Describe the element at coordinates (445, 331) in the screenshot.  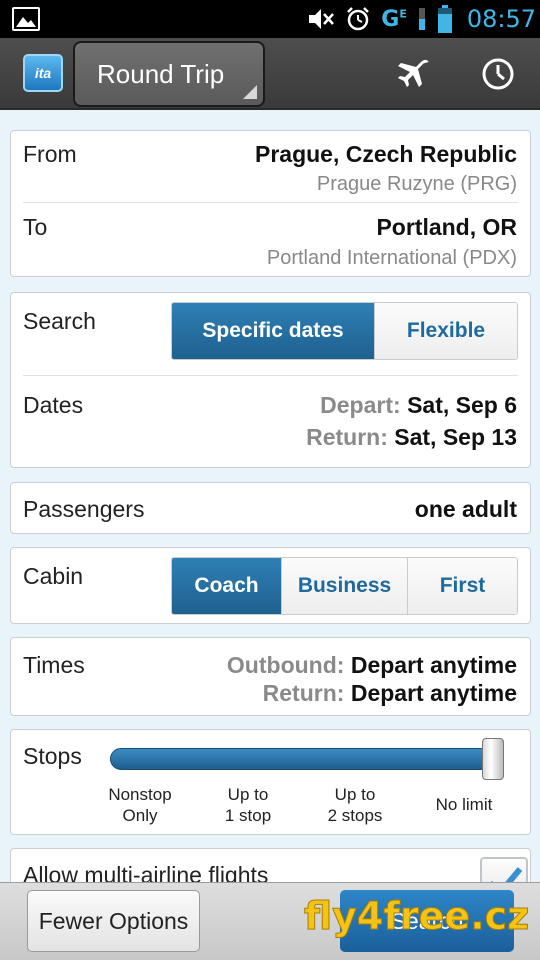
I see `flexible-button: Flexible` at that location.